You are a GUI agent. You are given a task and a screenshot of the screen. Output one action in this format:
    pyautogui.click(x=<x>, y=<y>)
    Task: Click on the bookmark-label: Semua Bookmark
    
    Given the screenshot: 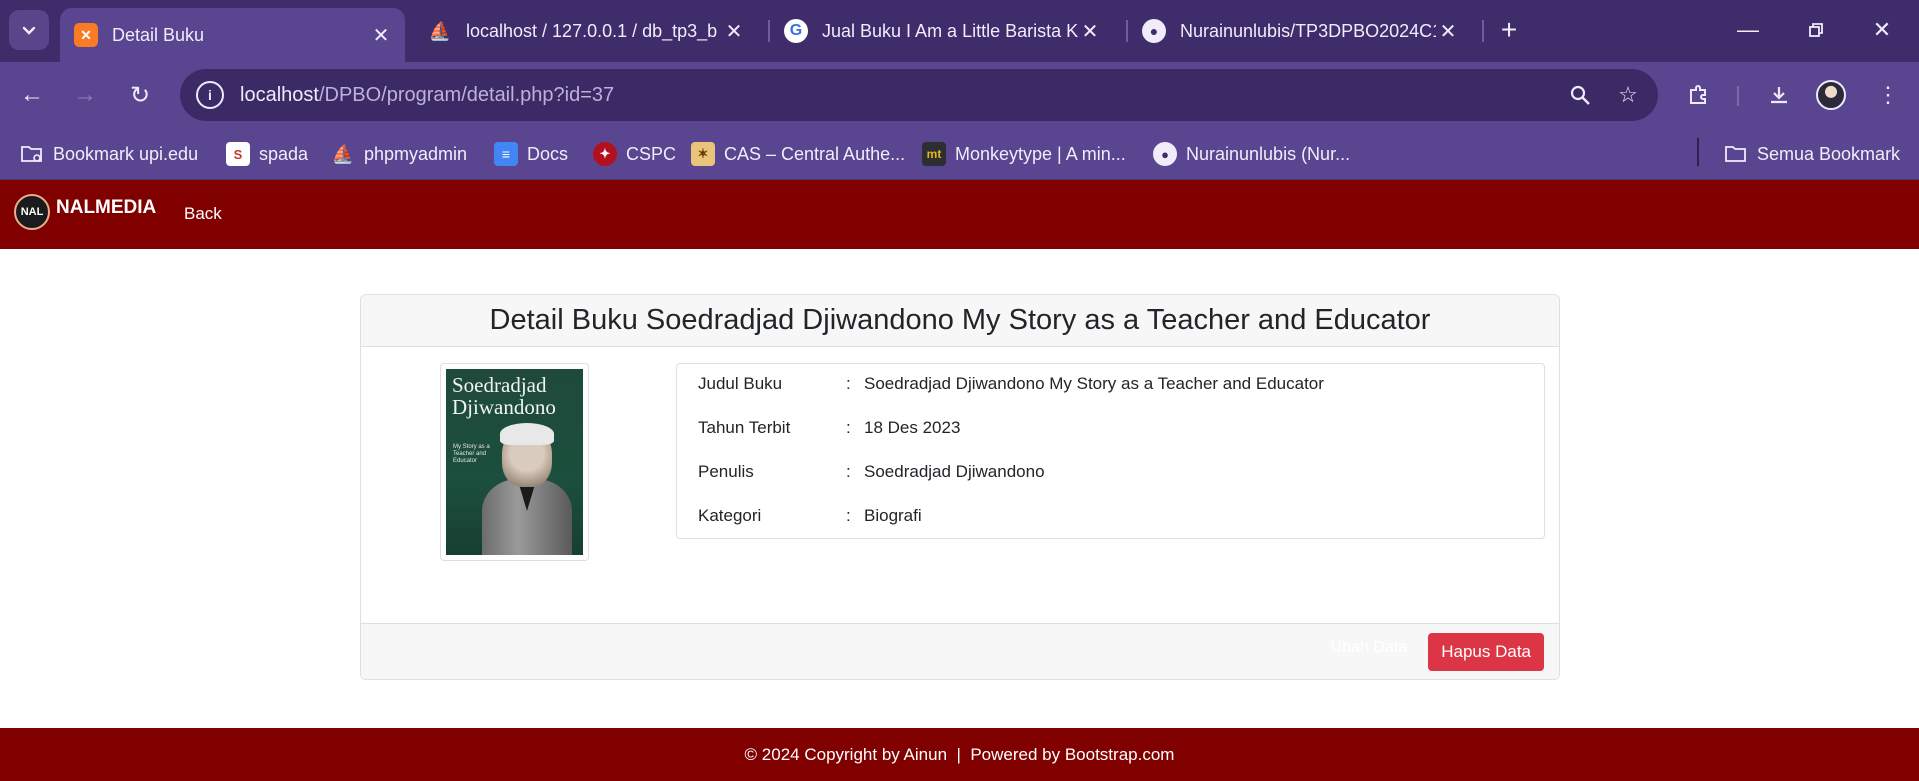 What is the action you would take?
    pyautogui.click(x=1829, y=153)
    